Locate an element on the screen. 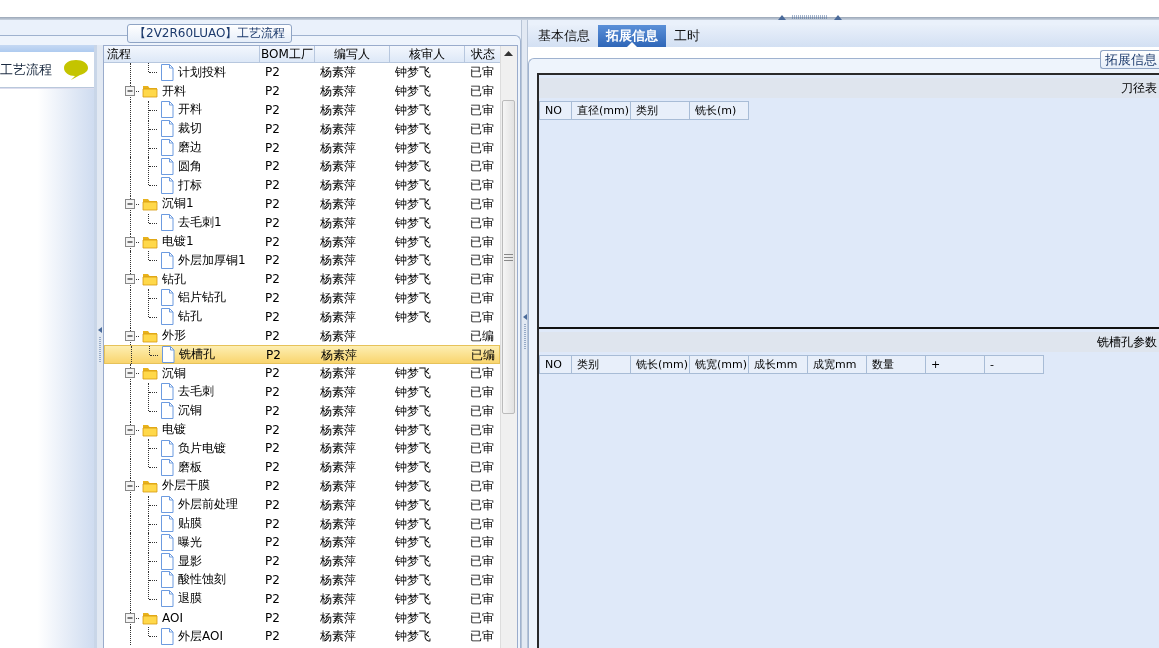 Image resolution: width=1159 pixels, height=648 pixels. scrollbar-thumb is located at coordinates (508, 257).